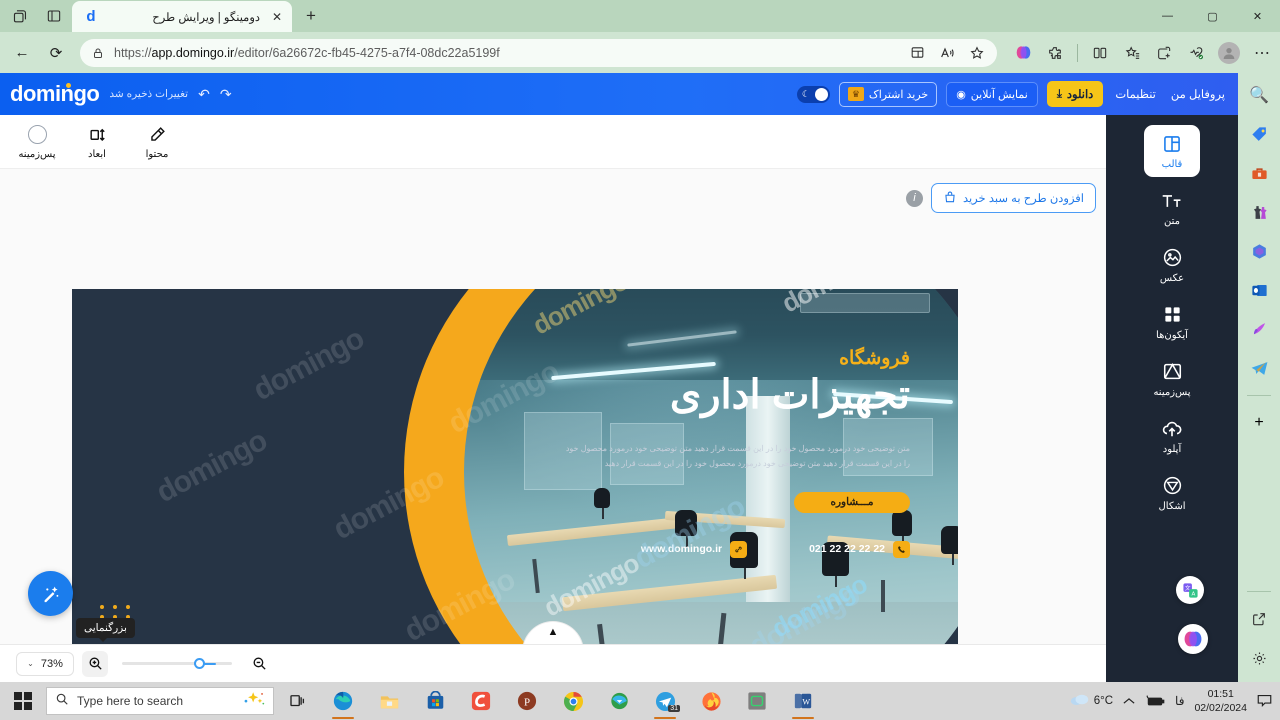 This screenshot has width=1280, height=720. I want to click on add-to-cart-button: افزودن طرح به سبد خرید, so click(1013, 198).